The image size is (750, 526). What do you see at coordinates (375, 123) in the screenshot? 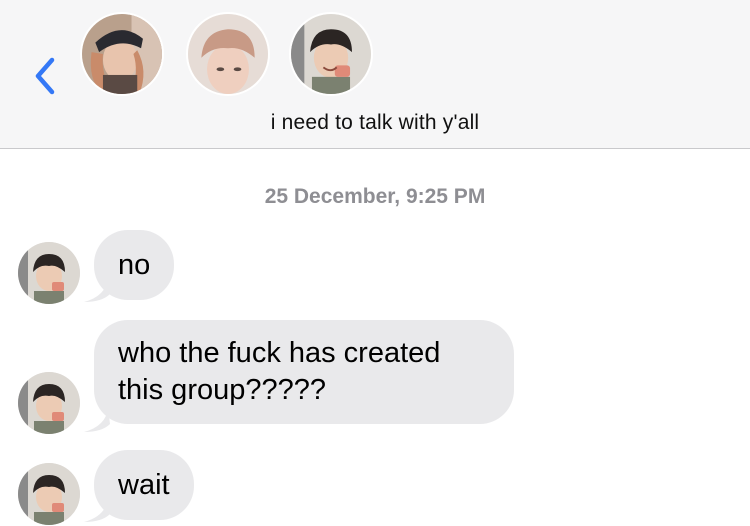
I see `group-title: i need to talk with y'all` at bounding box center [375, 123].